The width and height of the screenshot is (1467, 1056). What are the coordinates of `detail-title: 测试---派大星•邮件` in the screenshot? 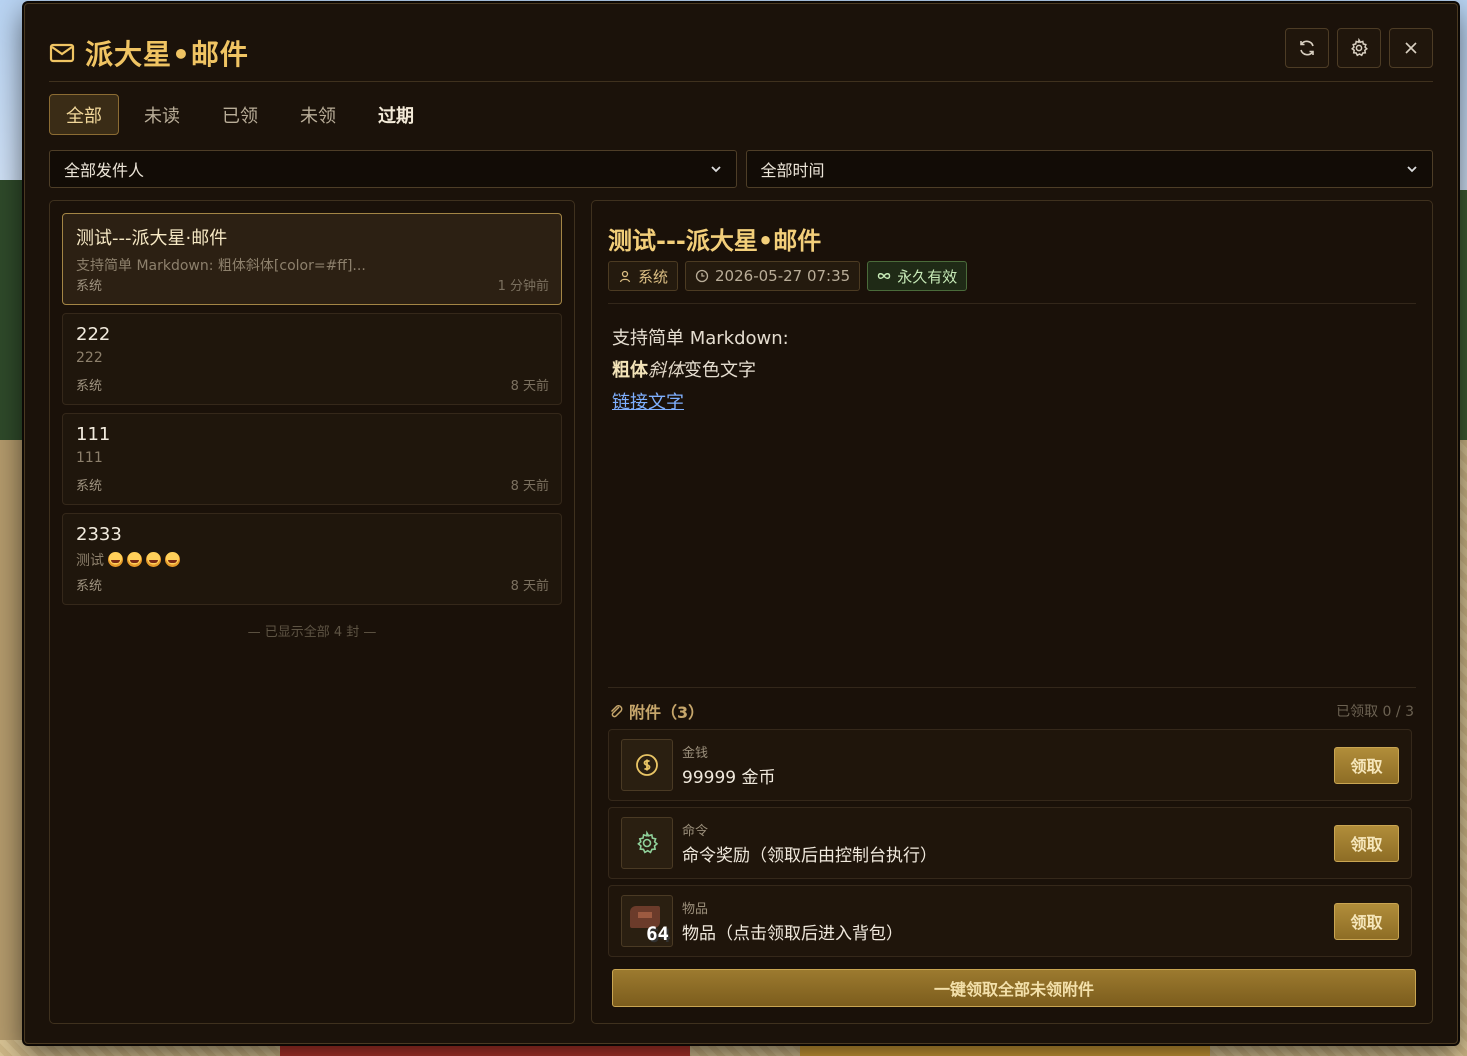 It's located at (715, 241).